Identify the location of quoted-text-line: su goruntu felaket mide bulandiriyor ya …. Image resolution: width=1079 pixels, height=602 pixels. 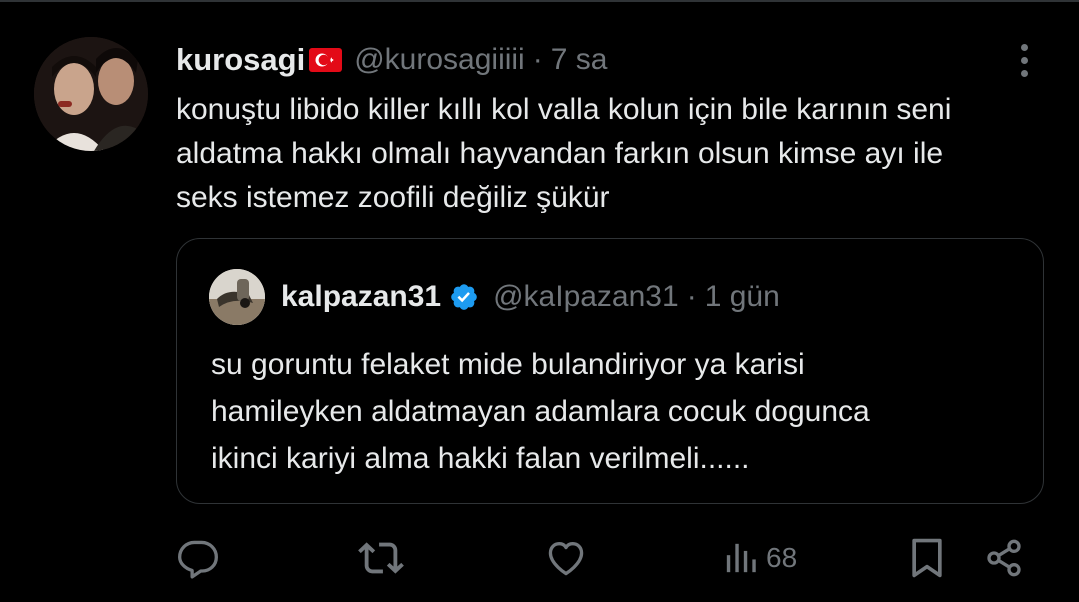
(508, 364).